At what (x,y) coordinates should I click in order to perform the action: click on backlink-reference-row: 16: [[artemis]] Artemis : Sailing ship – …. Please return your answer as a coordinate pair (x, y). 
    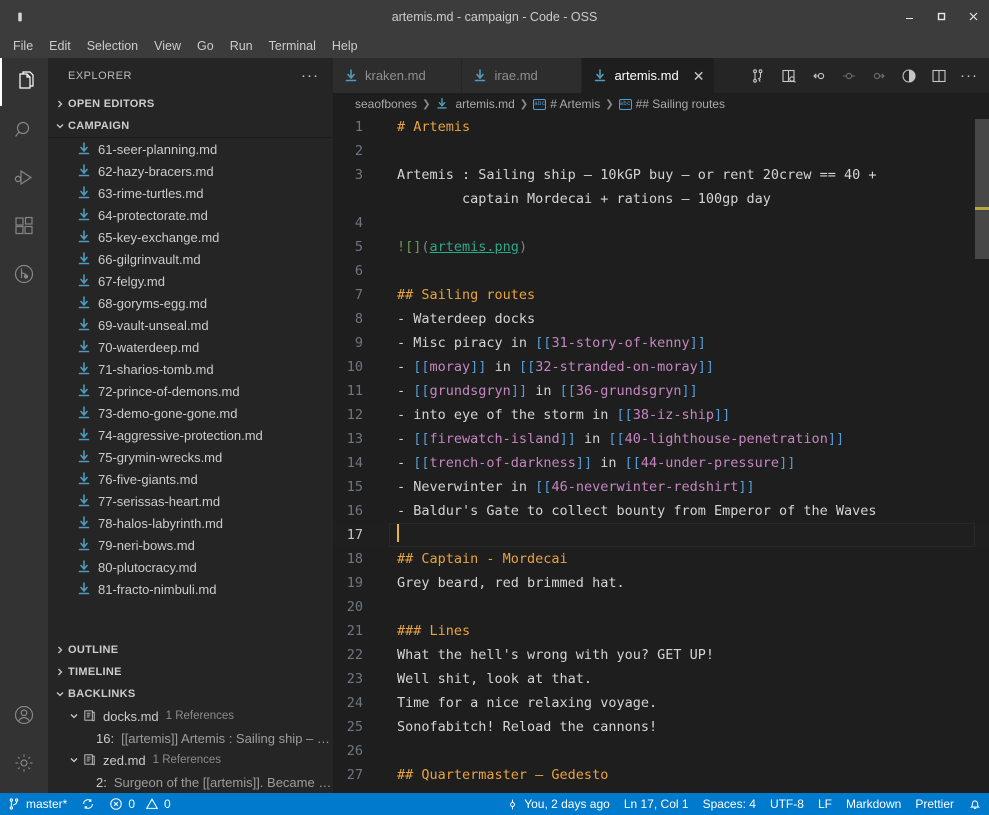
    Looking at the image, I should click on (190, 738).